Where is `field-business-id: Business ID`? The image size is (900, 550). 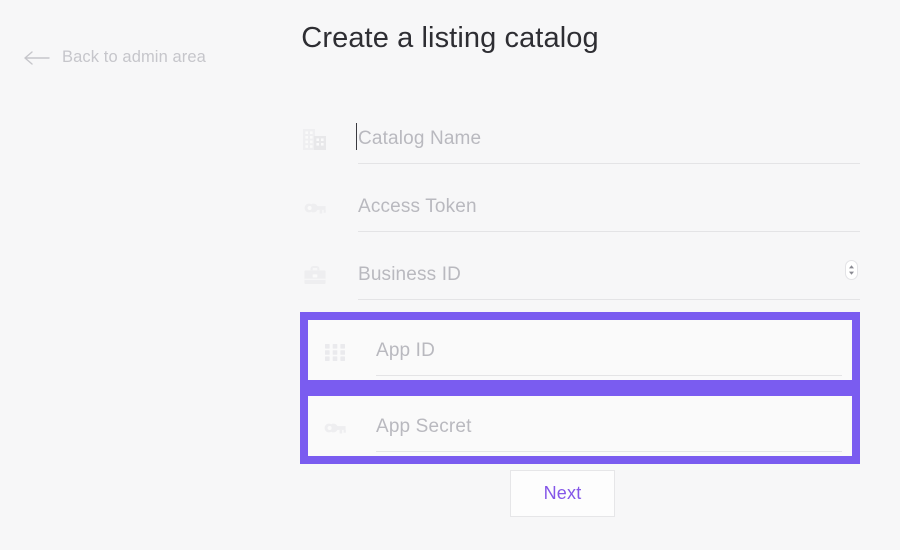
field-business-id: Business ID is located at coordinates (580, 278).